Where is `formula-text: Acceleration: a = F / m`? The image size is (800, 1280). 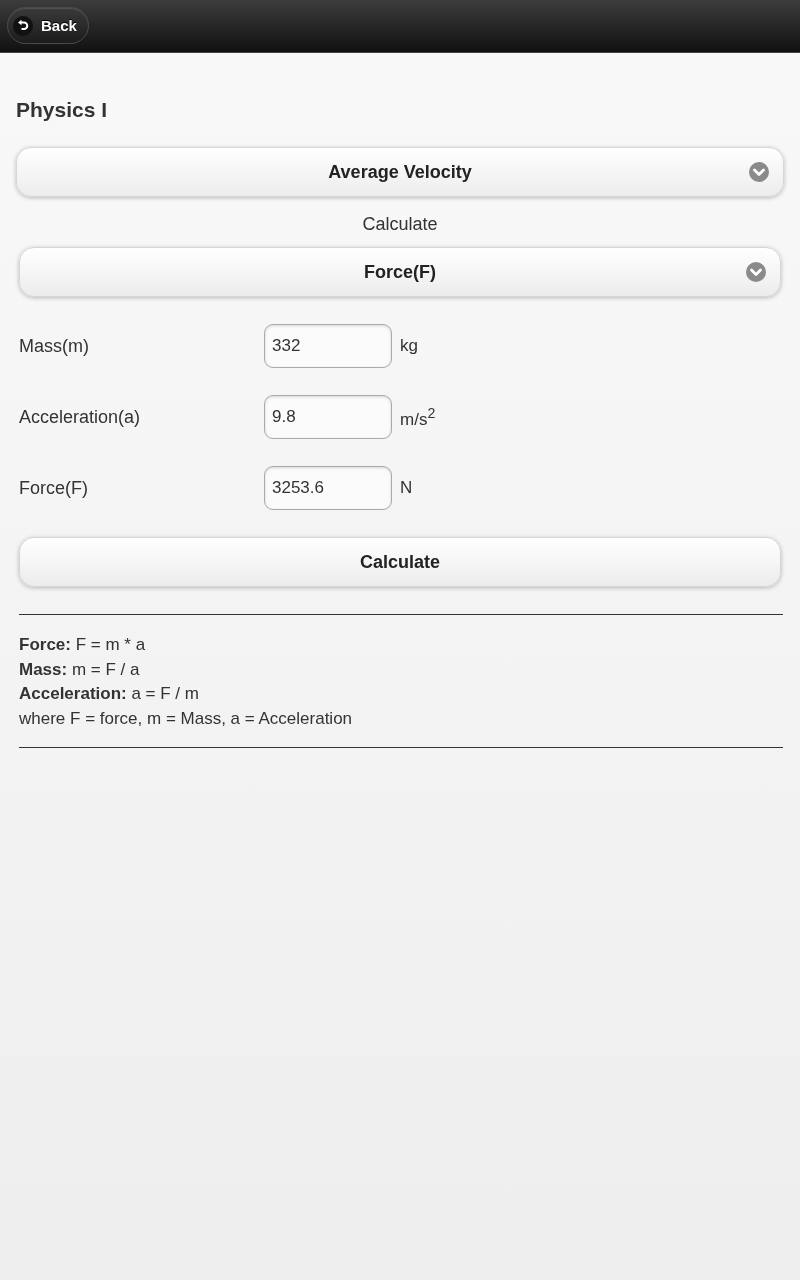 formula-text: Acceleration: a = F / m is located at coordinates (109, 694).